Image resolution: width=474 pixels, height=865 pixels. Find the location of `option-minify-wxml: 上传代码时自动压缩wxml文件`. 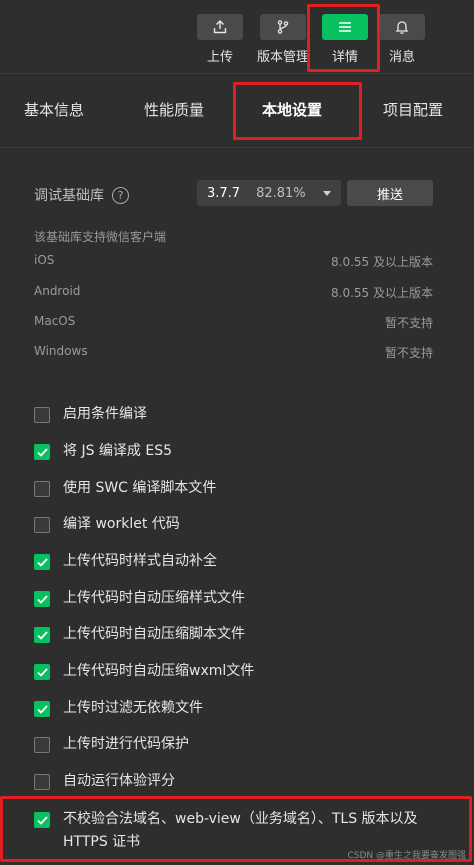

option-minify-wxml: 上传代码时自动压缩wxml文件 is located at coordinates (144, 672).